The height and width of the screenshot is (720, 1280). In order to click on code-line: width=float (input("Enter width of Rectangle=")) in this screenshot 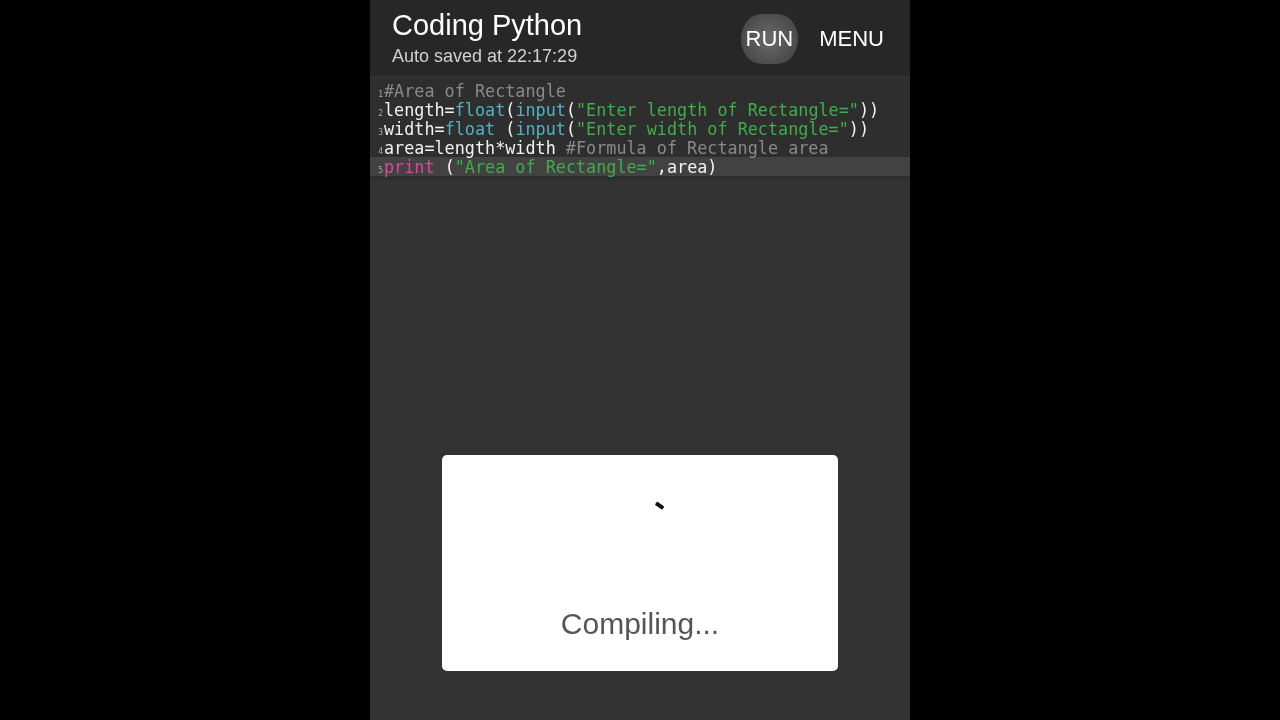, I will do `click(627, 129)`.